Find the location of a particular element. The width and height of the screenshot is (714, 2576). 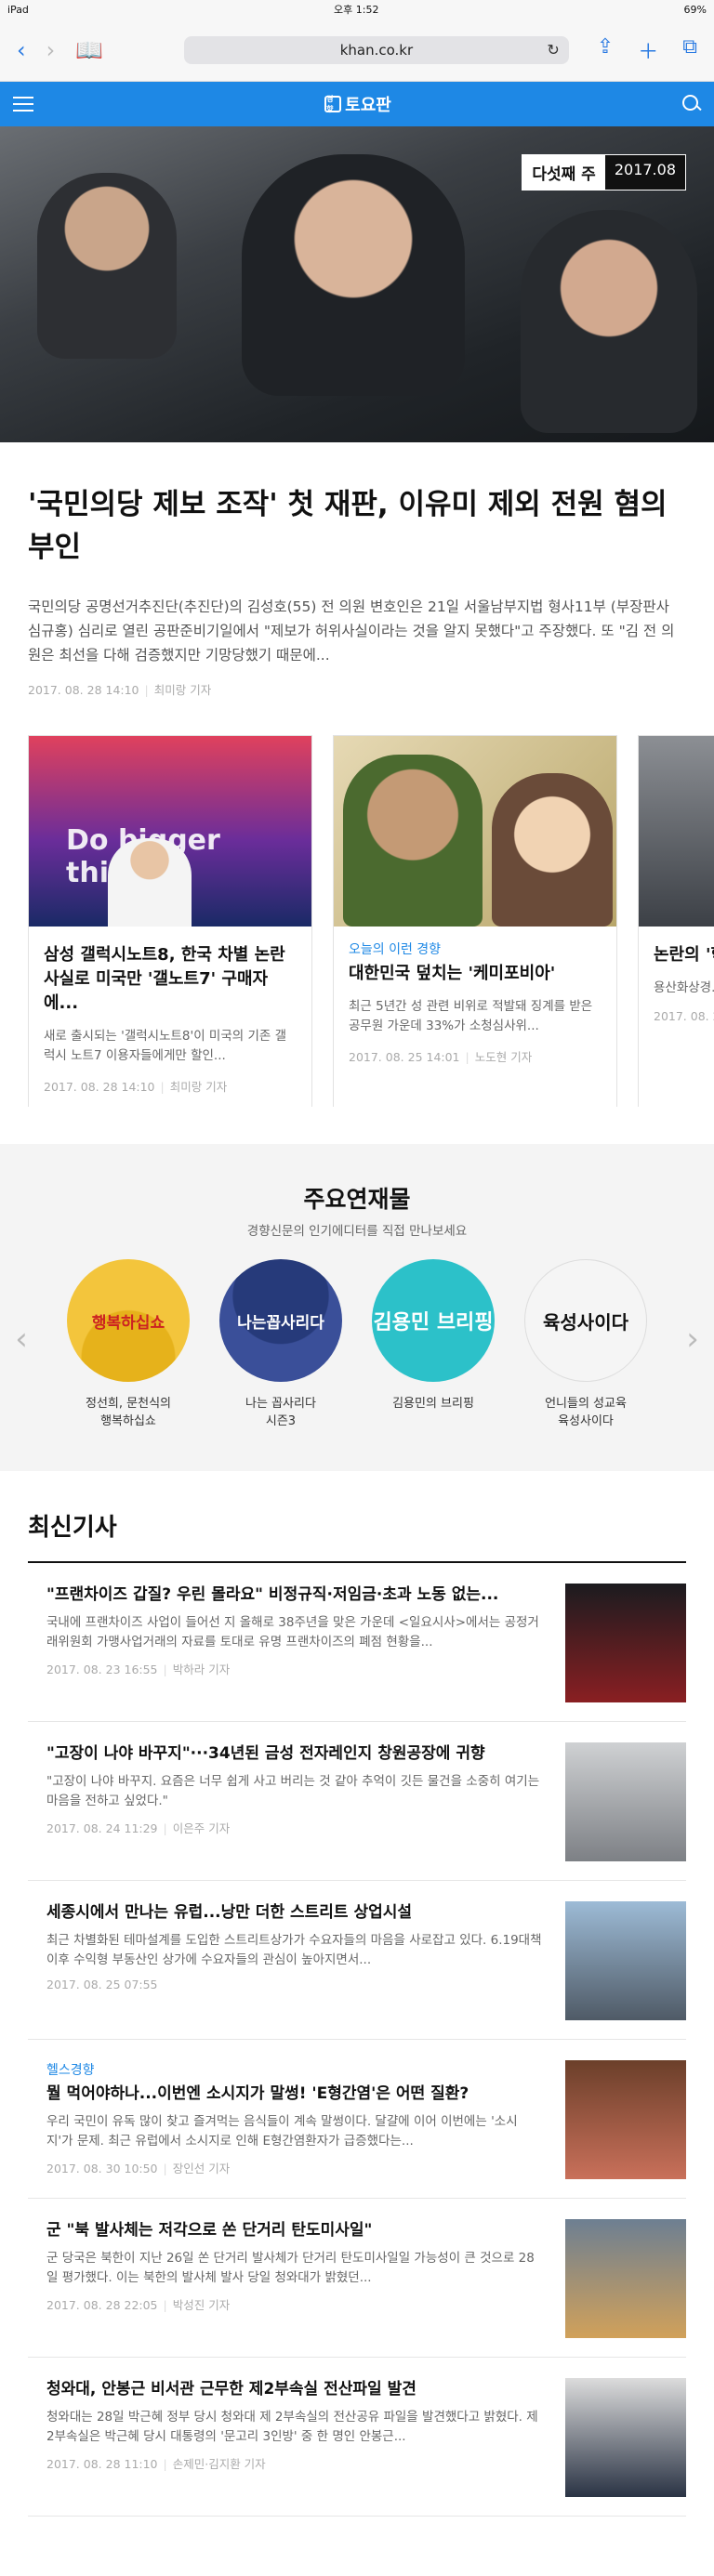

card-author: 최미랑 기자 is located at coordinates (198, 1087).